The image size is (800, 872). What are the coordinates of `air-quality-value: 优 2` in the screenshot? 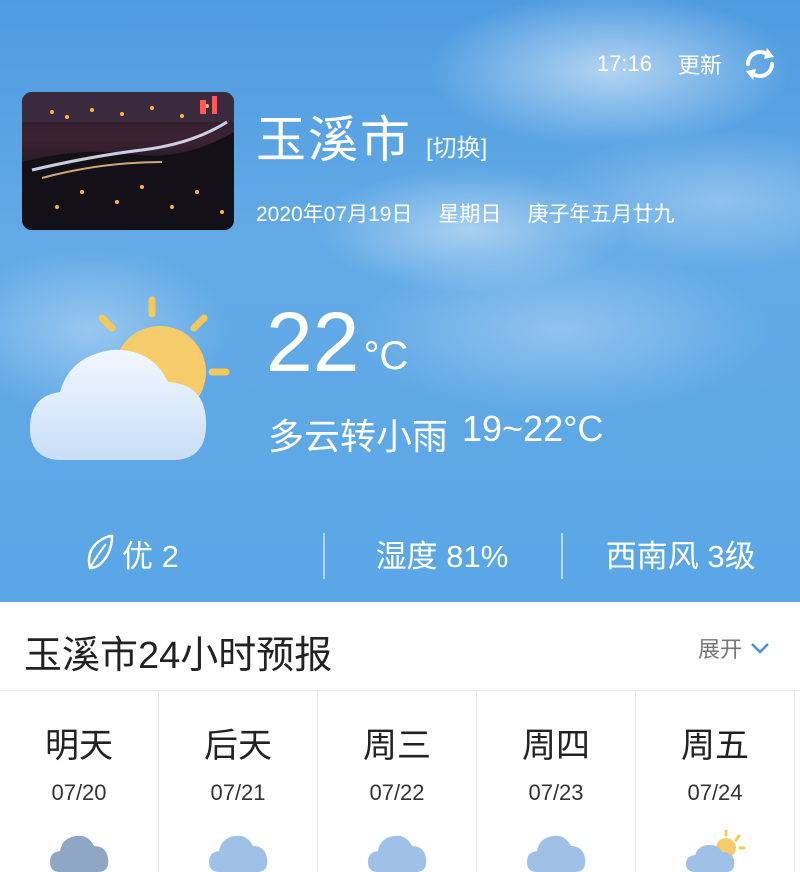 It's located at (150, 556).